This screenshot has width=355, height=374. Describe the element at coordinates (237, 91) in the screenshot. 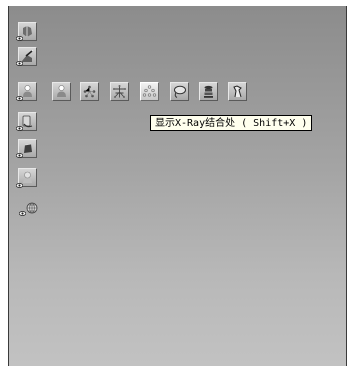

I see `pin-icon` at that location.